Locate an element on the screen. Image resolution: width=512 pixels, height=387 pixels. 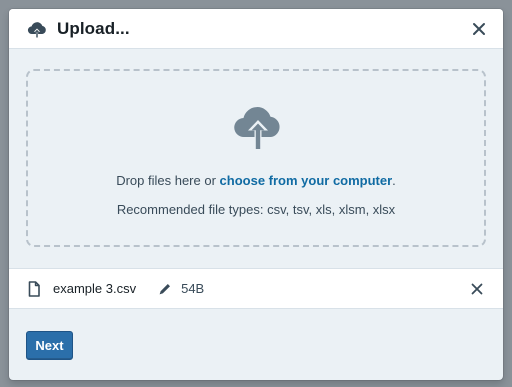
file-list-item: example 3.csv 54B is located at coordinates (256, 288).